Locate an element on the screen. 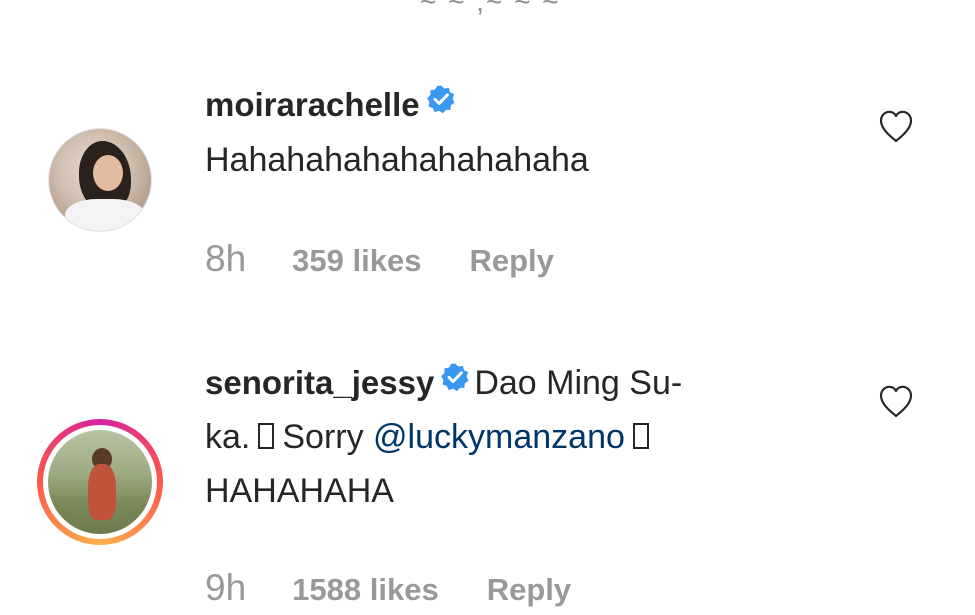 Image resolution: width=975 pixels, height=615 pixels. comment-meta: 8h 359 likes Reply is located at coordinates (379, 259).